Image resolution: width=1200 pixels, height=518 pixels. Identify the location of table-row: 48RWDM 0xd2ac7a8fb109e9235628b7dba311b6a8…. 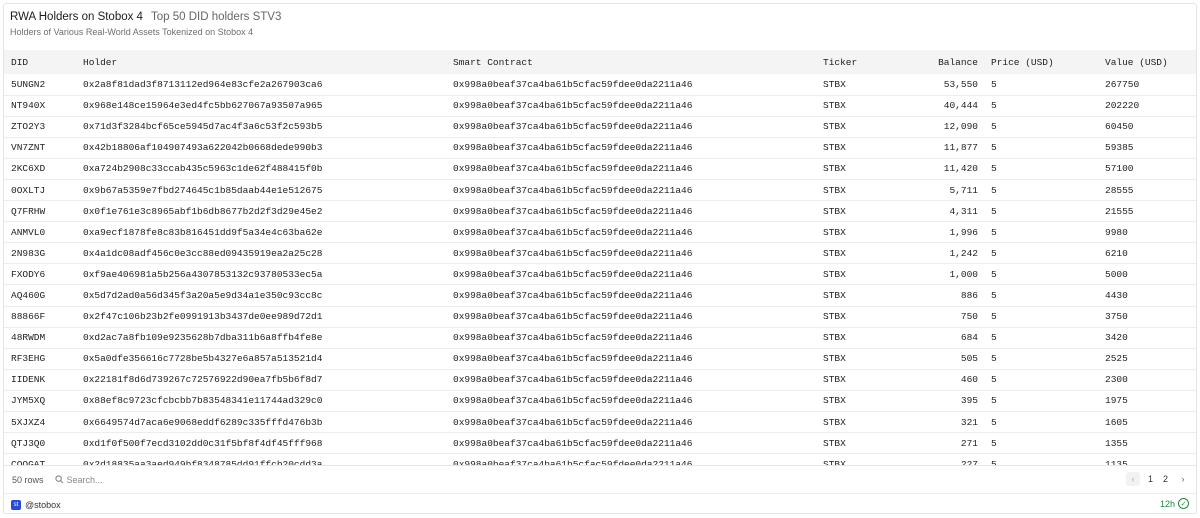
(600, 338).